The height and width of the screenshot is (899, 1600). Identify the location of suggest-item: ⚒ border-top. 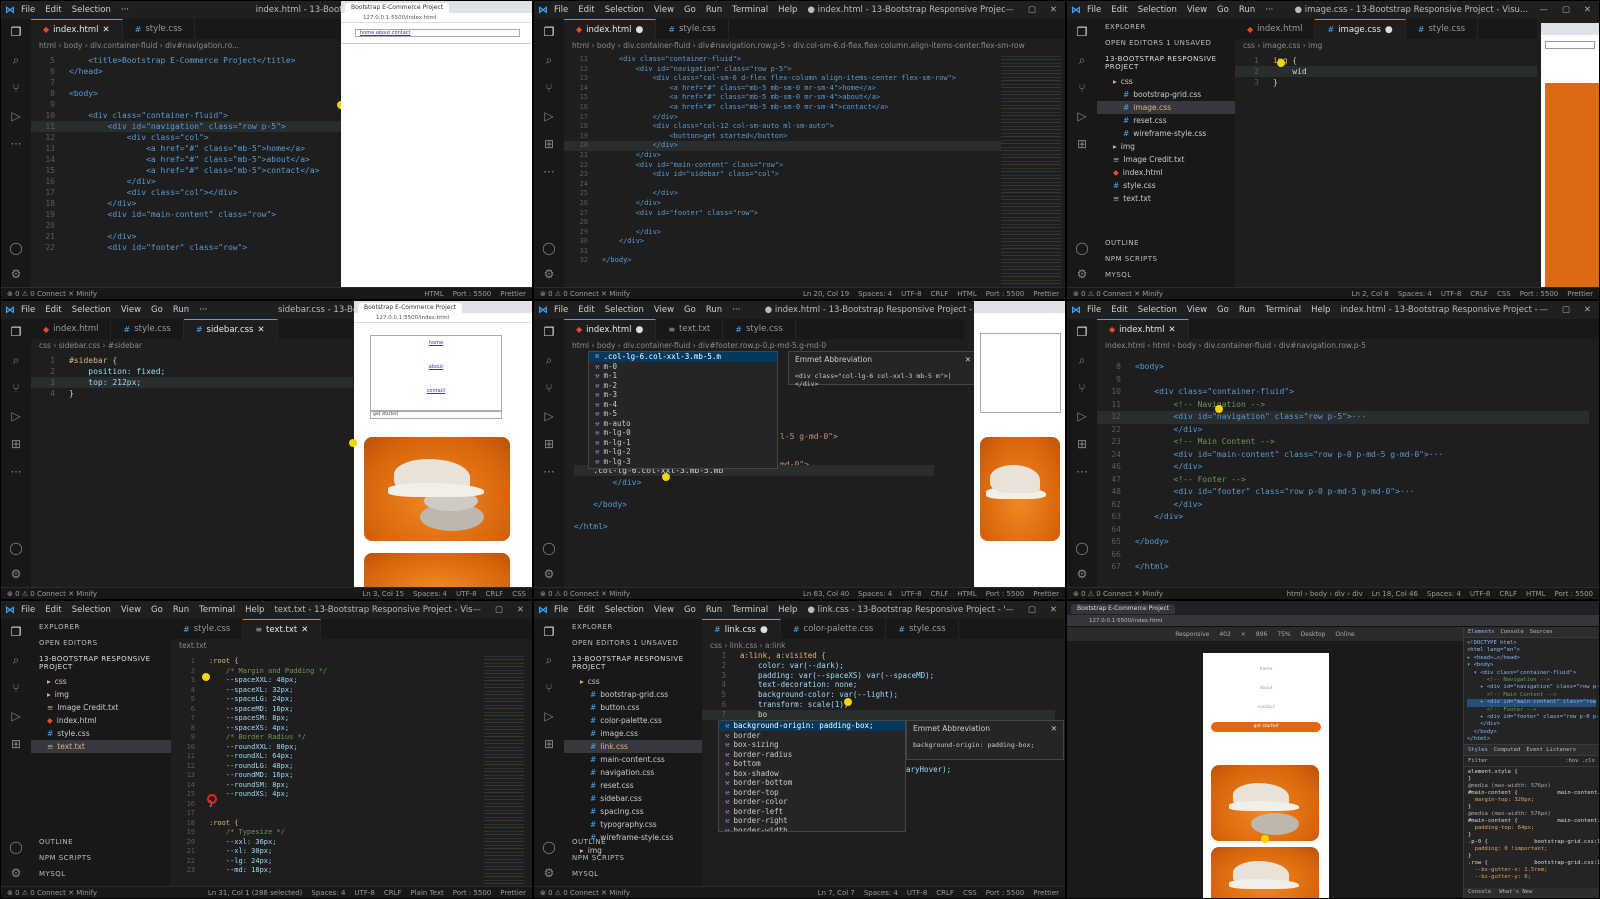
(812, 793).